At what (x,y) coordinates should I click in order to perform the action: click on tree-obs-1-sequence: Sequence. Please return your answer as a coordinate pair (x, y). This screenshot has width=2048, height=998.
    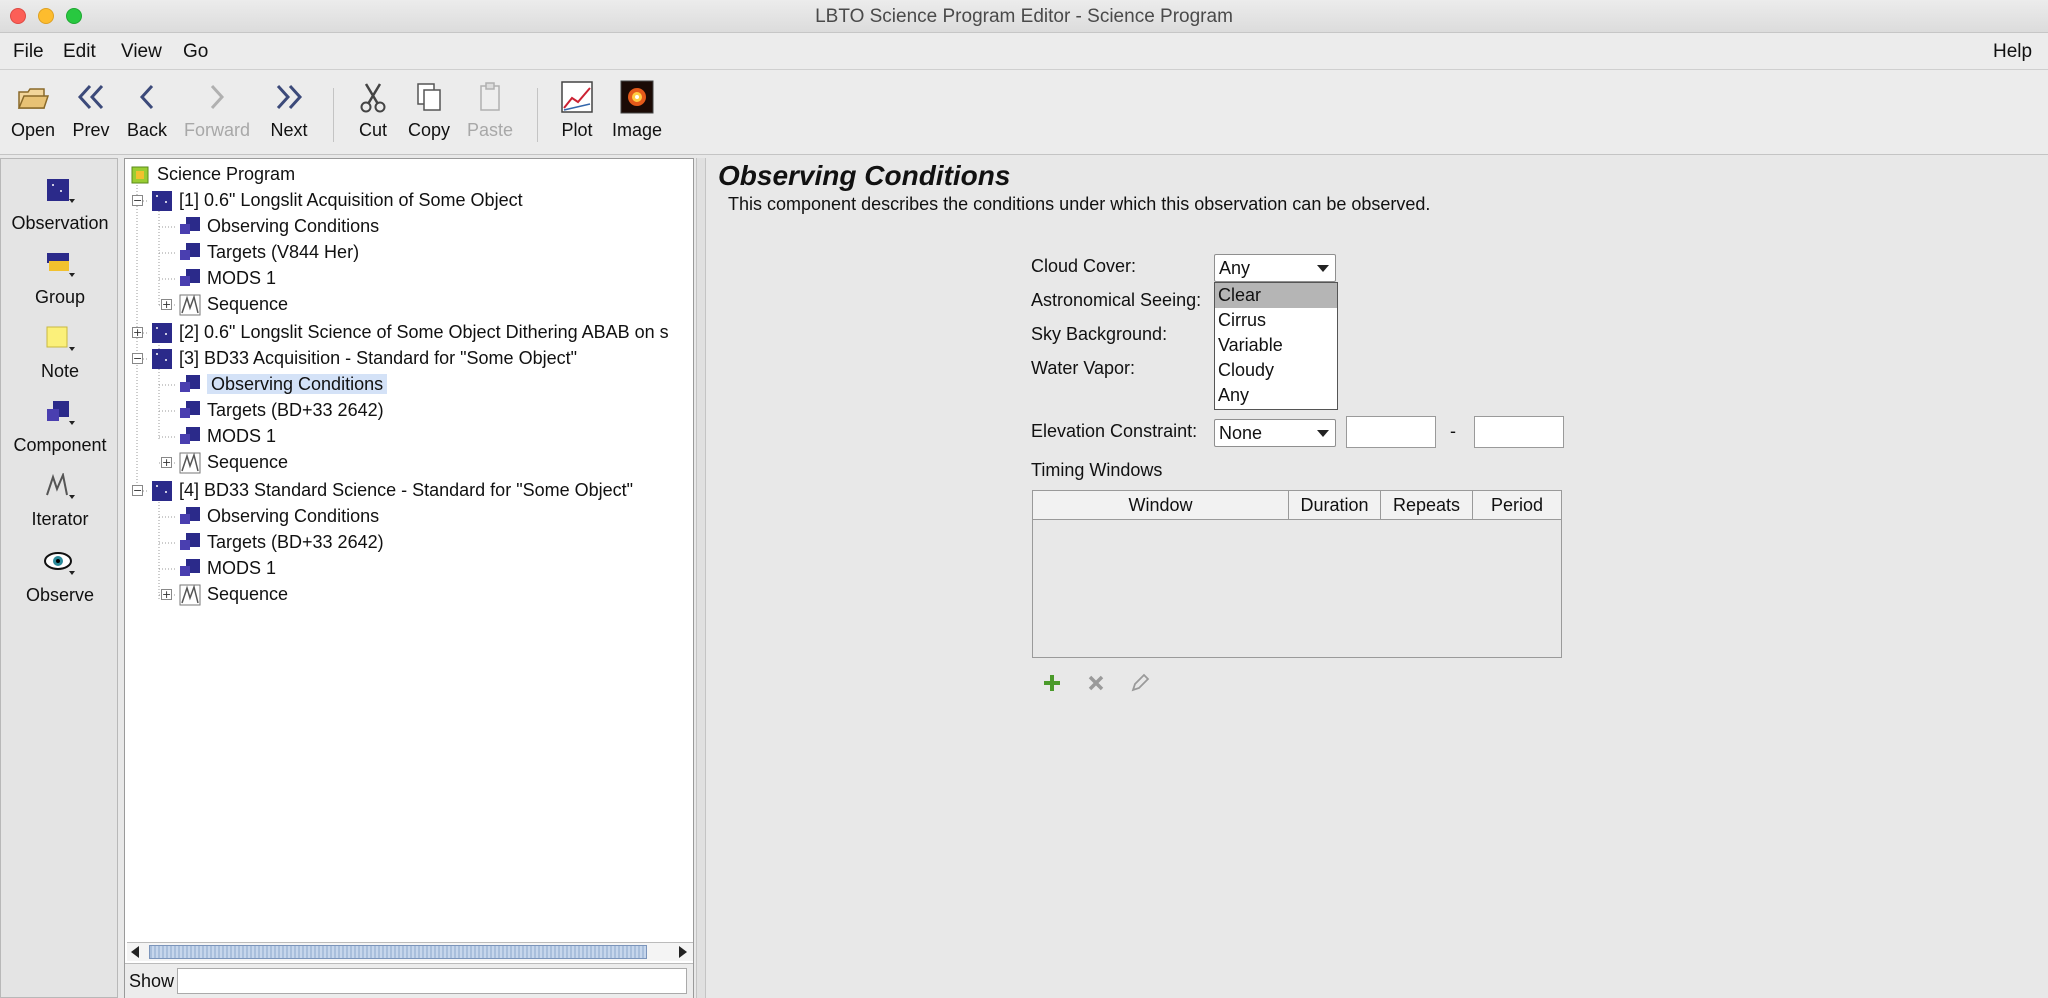
    Looking at the image, I should click on (233, 304).